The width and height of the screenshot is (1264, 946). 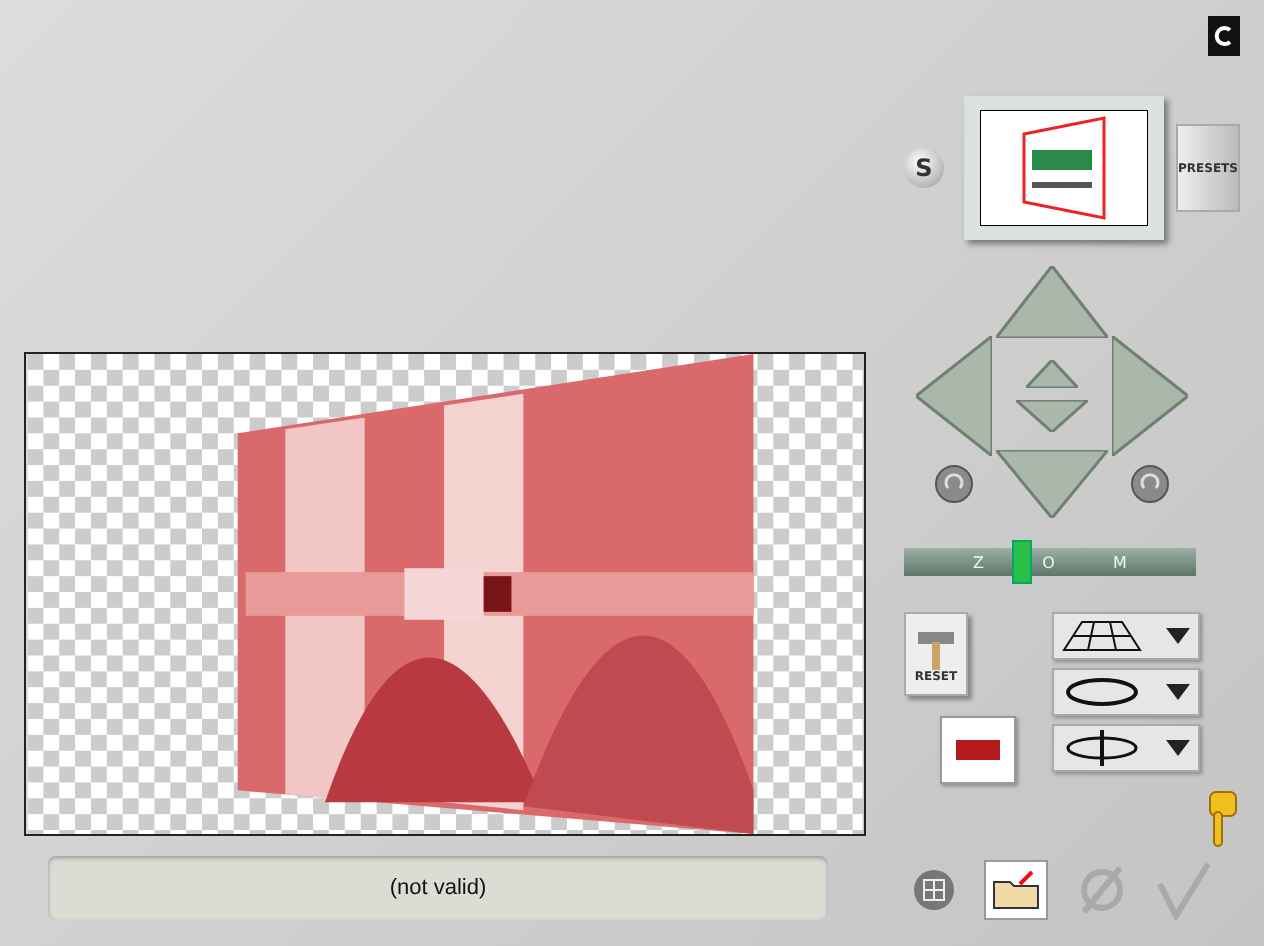 I want to click on small-down-arrow-icon, so click(x=1052, y=416).